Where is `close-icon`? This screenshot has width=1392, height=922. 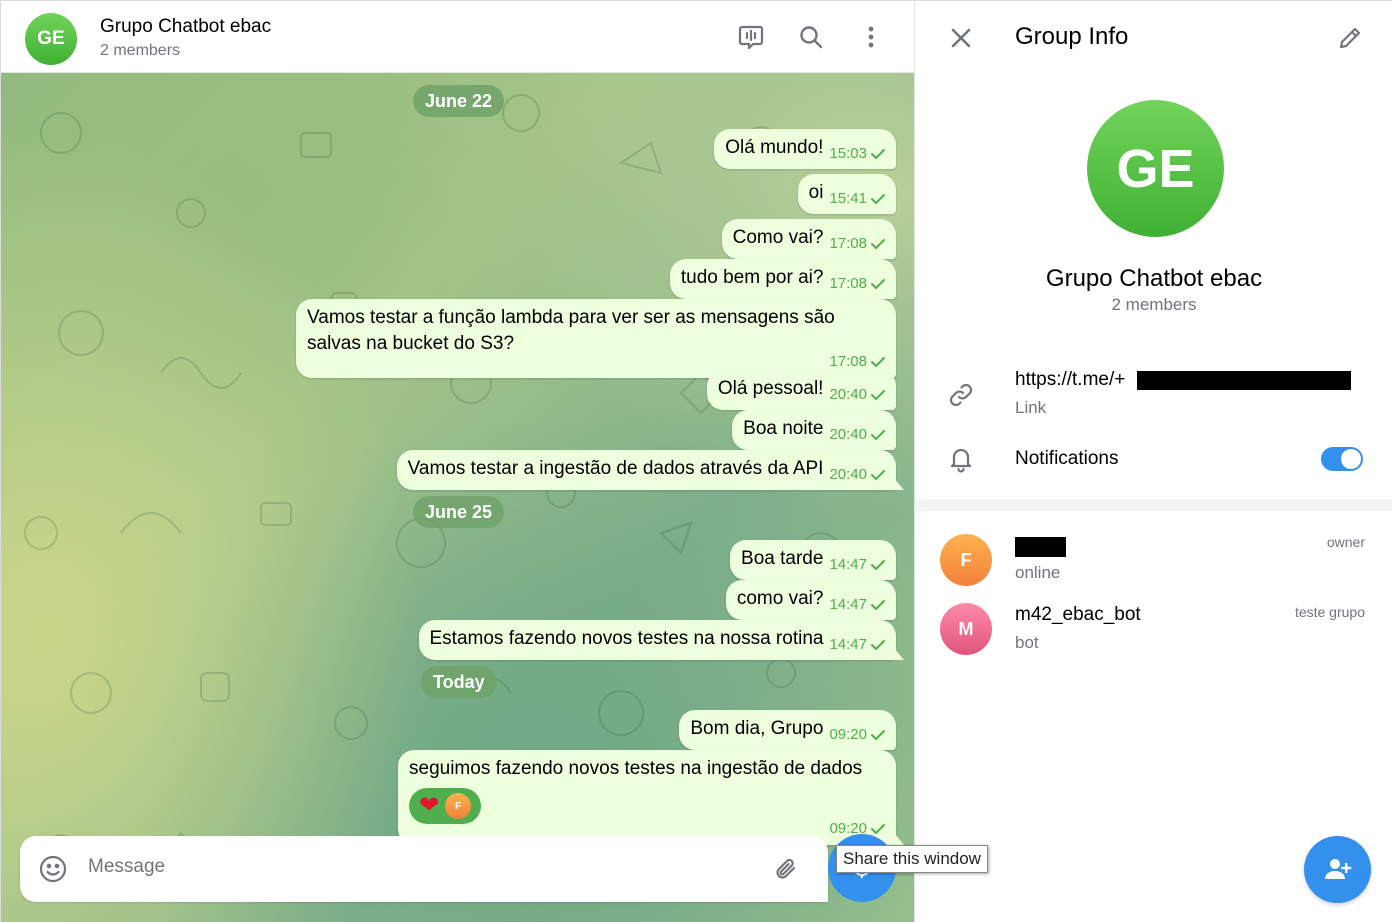
close-icon is located at coordinates (961, 40).